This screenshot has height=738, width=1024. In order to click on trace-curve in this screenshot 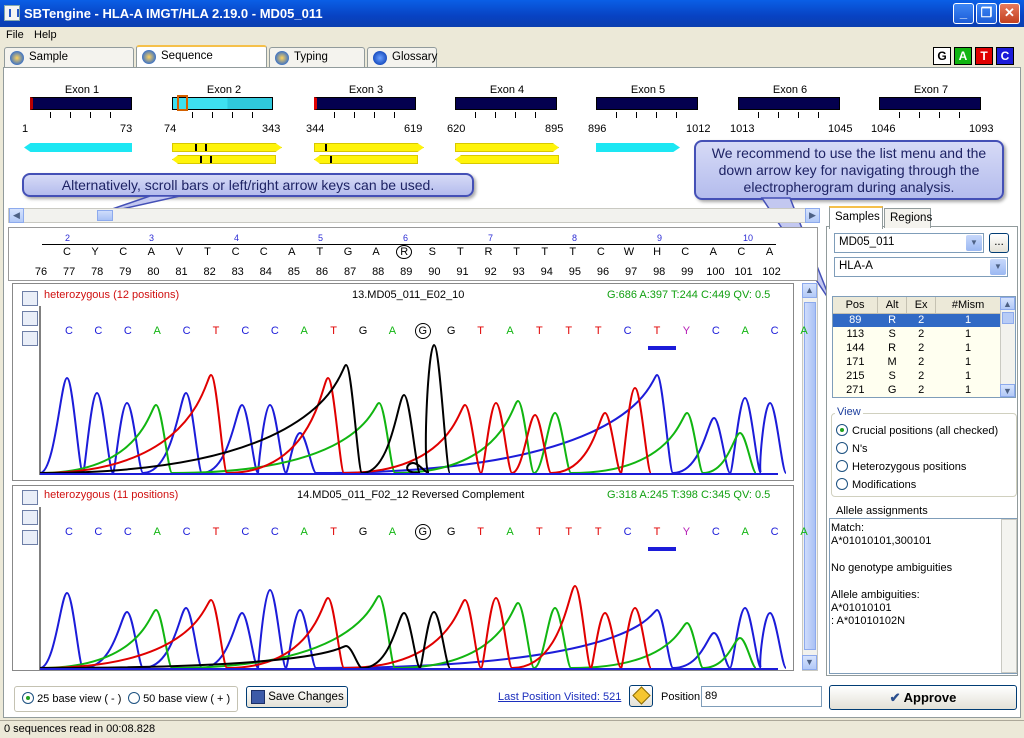, I will do `click(413, 424)`.